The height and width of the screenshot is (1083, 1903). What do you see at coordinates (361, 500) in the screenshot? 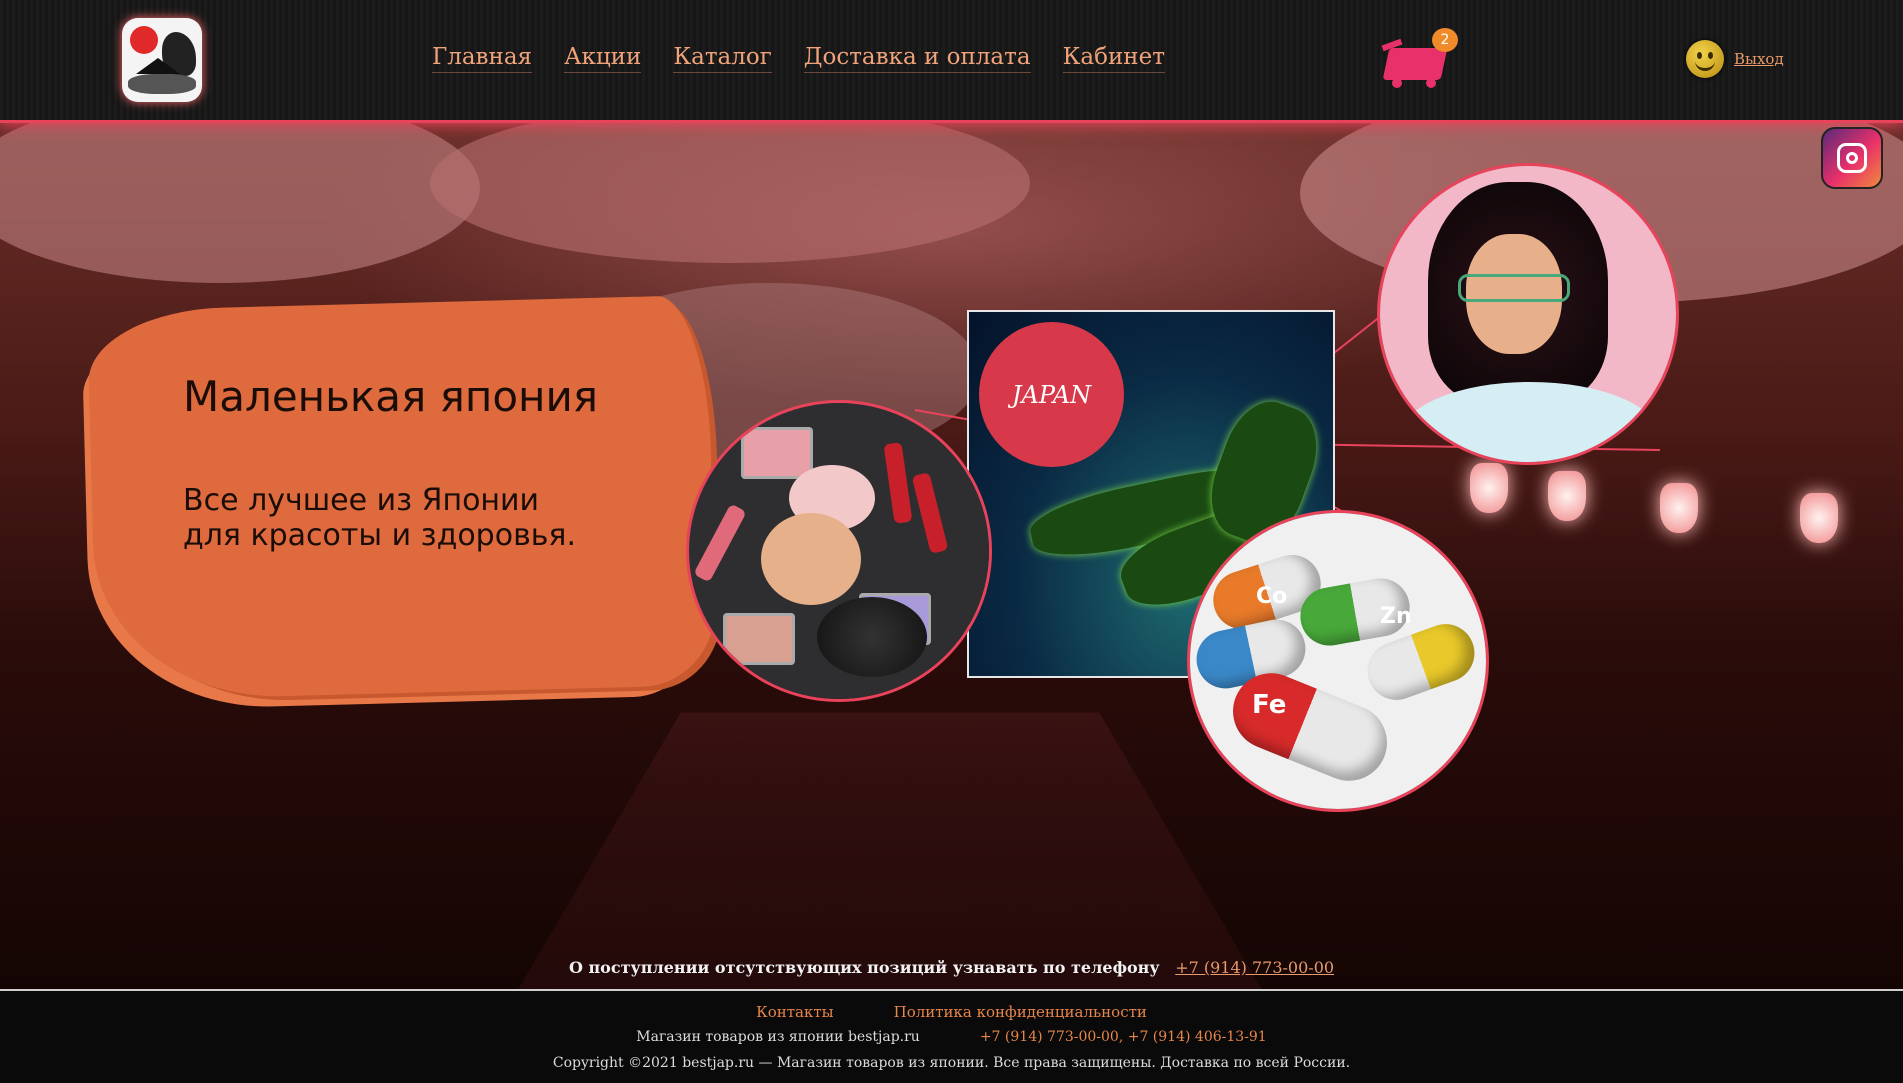
I see `hero-subtitle-line1: Все лучшее из Японии` at bounding box center [361, 500].